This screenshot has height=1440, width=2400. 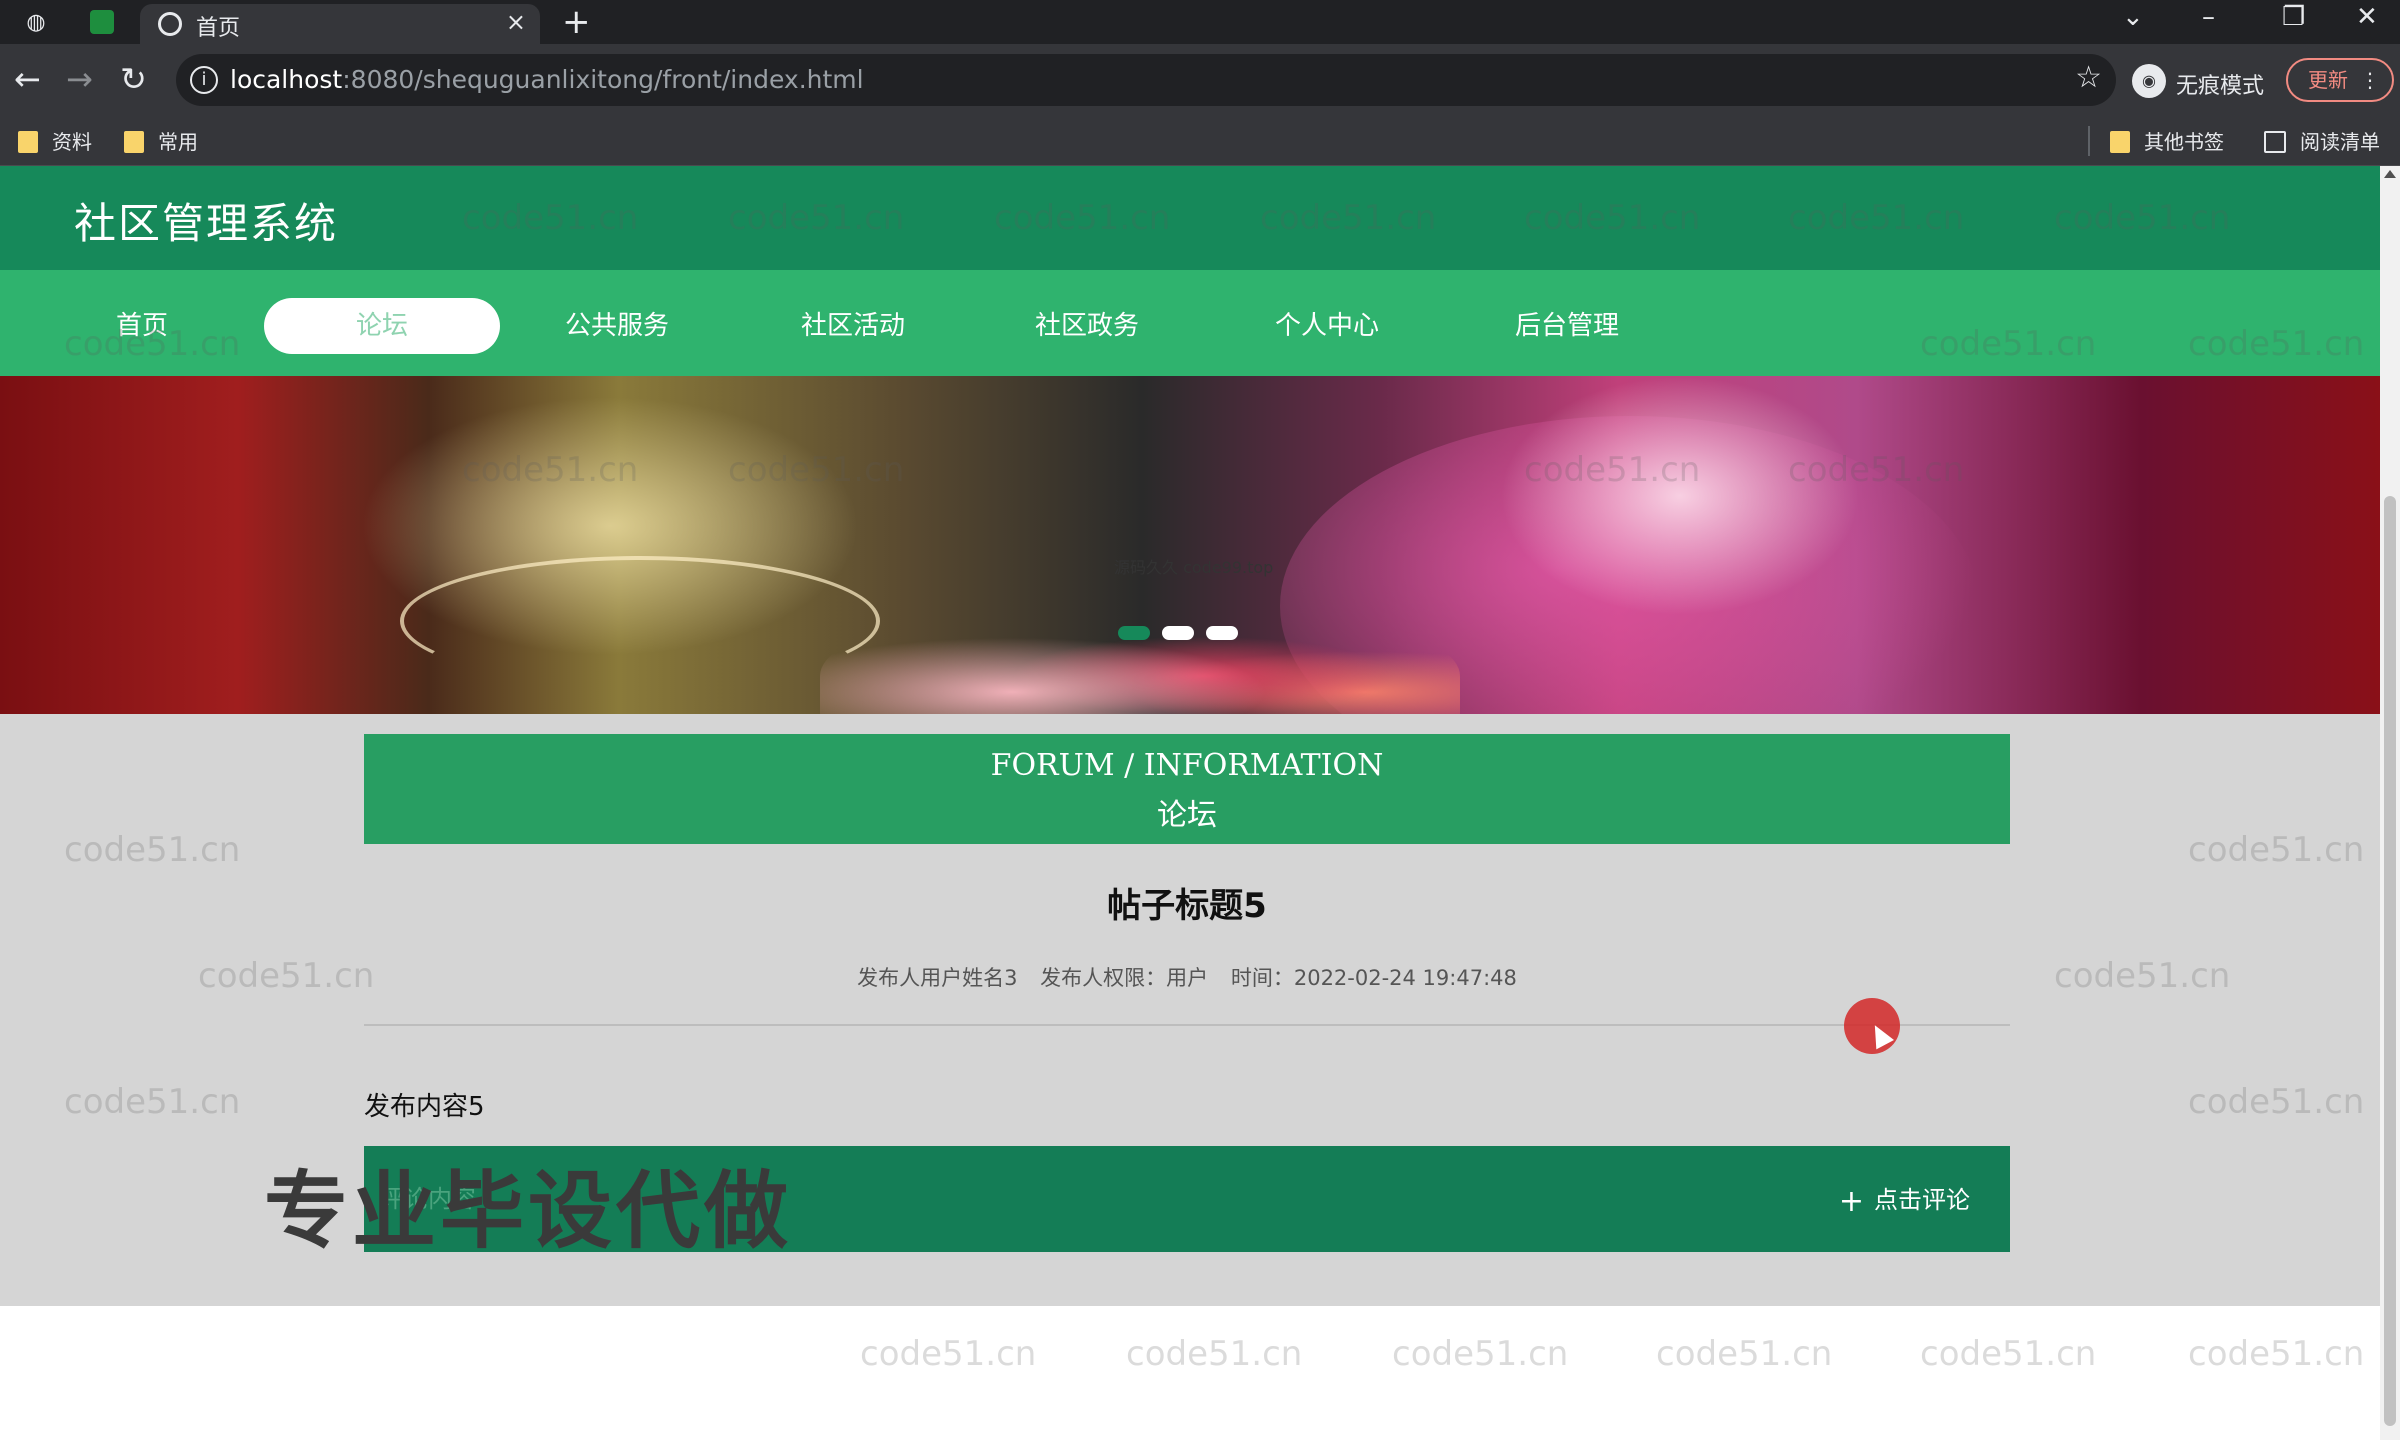 I want to click on forward-icon: →, so click(x=79, y=79).